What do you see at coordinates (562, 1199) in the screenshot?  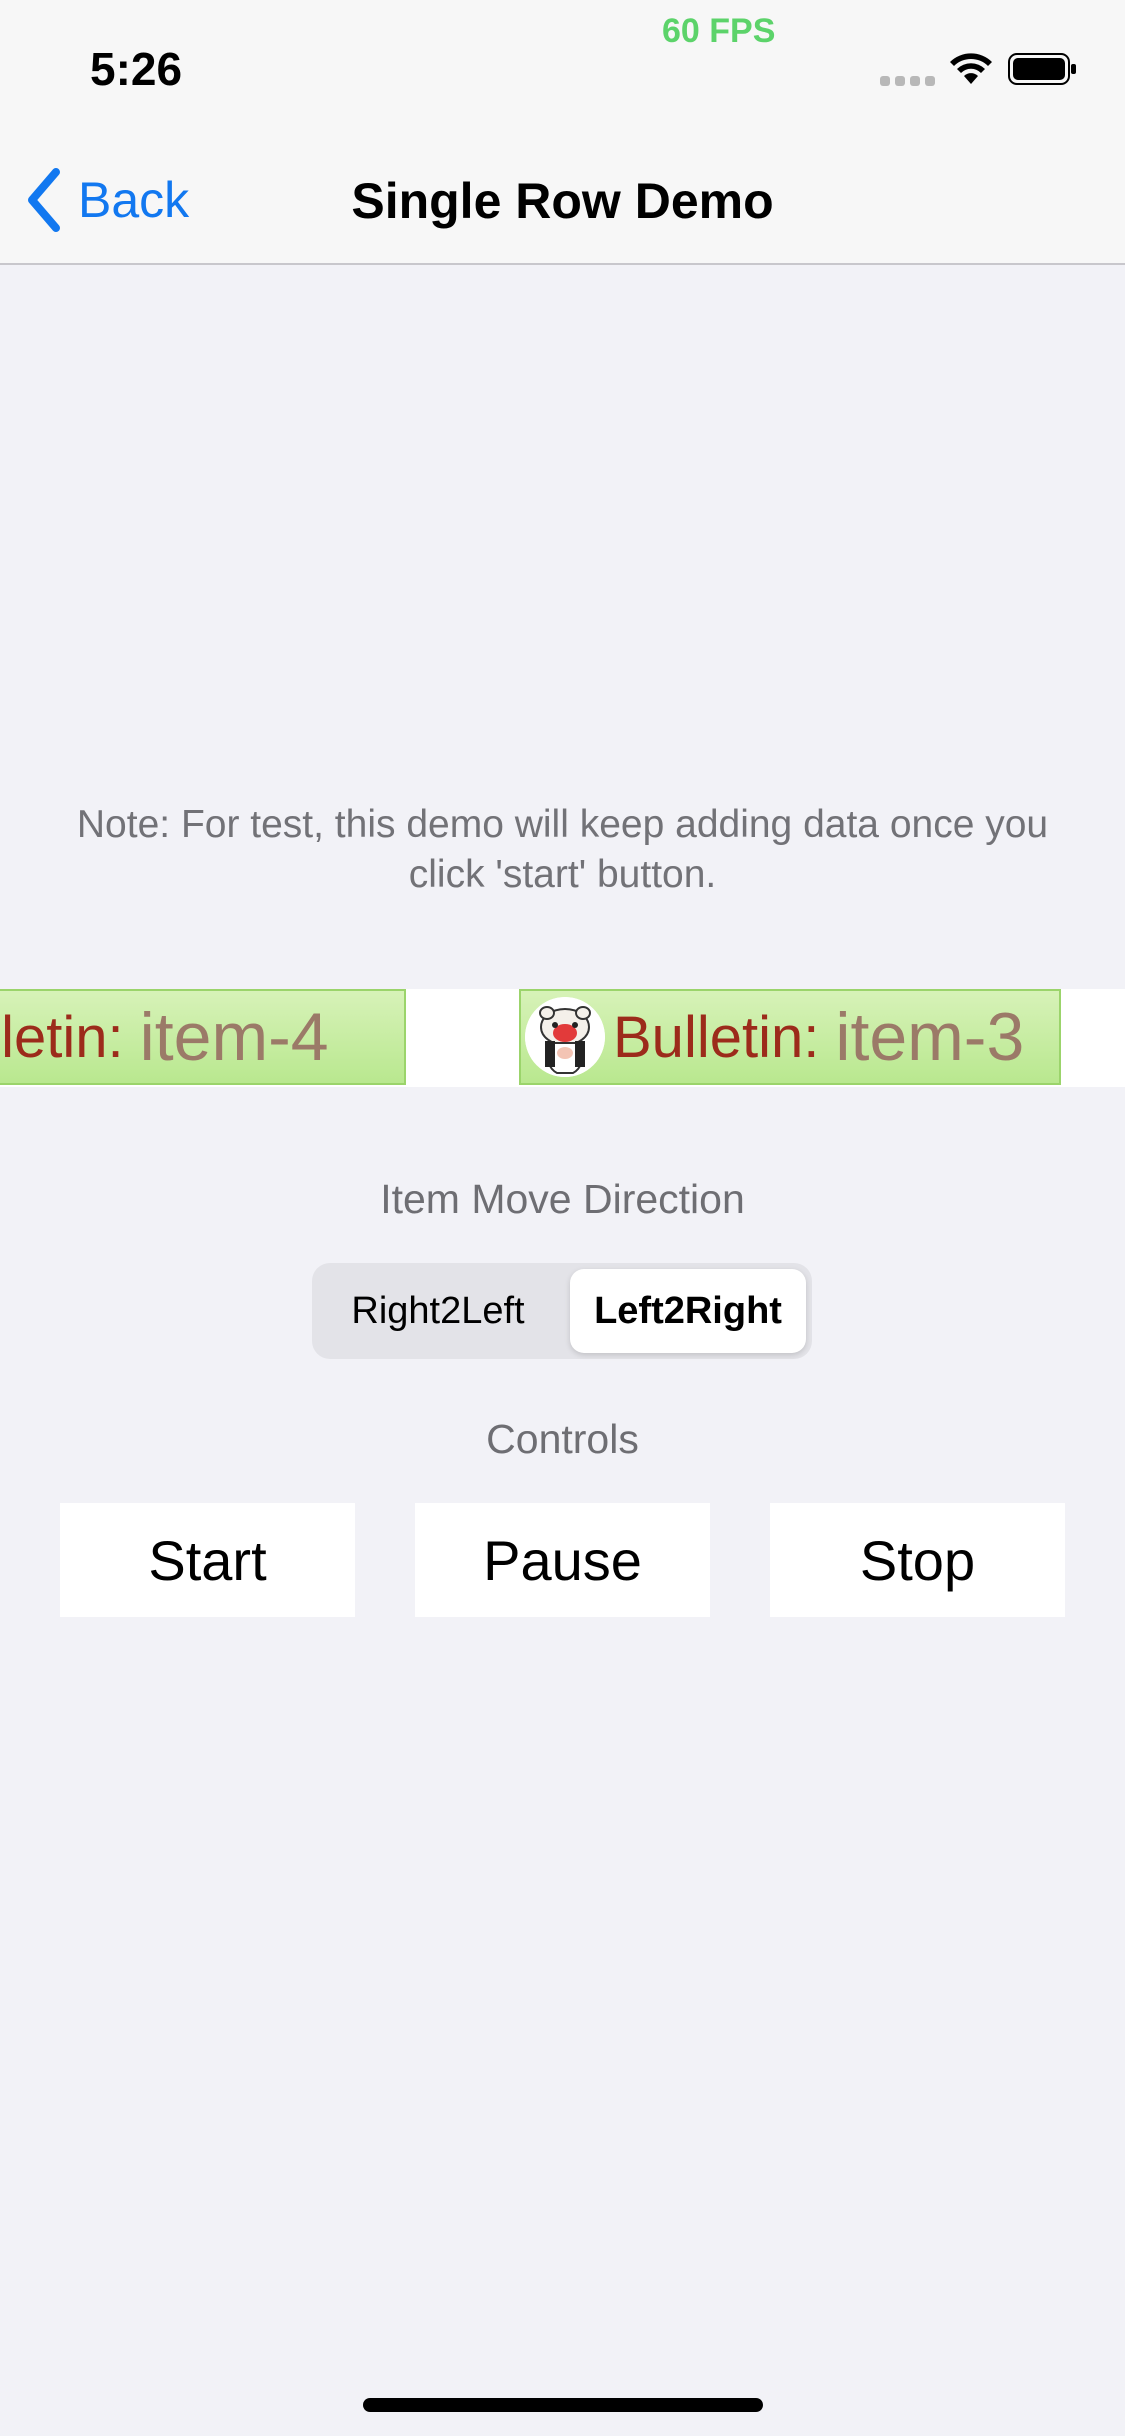 I see `direction-label: Item Move Direction` at bounding box center [562, 1199].